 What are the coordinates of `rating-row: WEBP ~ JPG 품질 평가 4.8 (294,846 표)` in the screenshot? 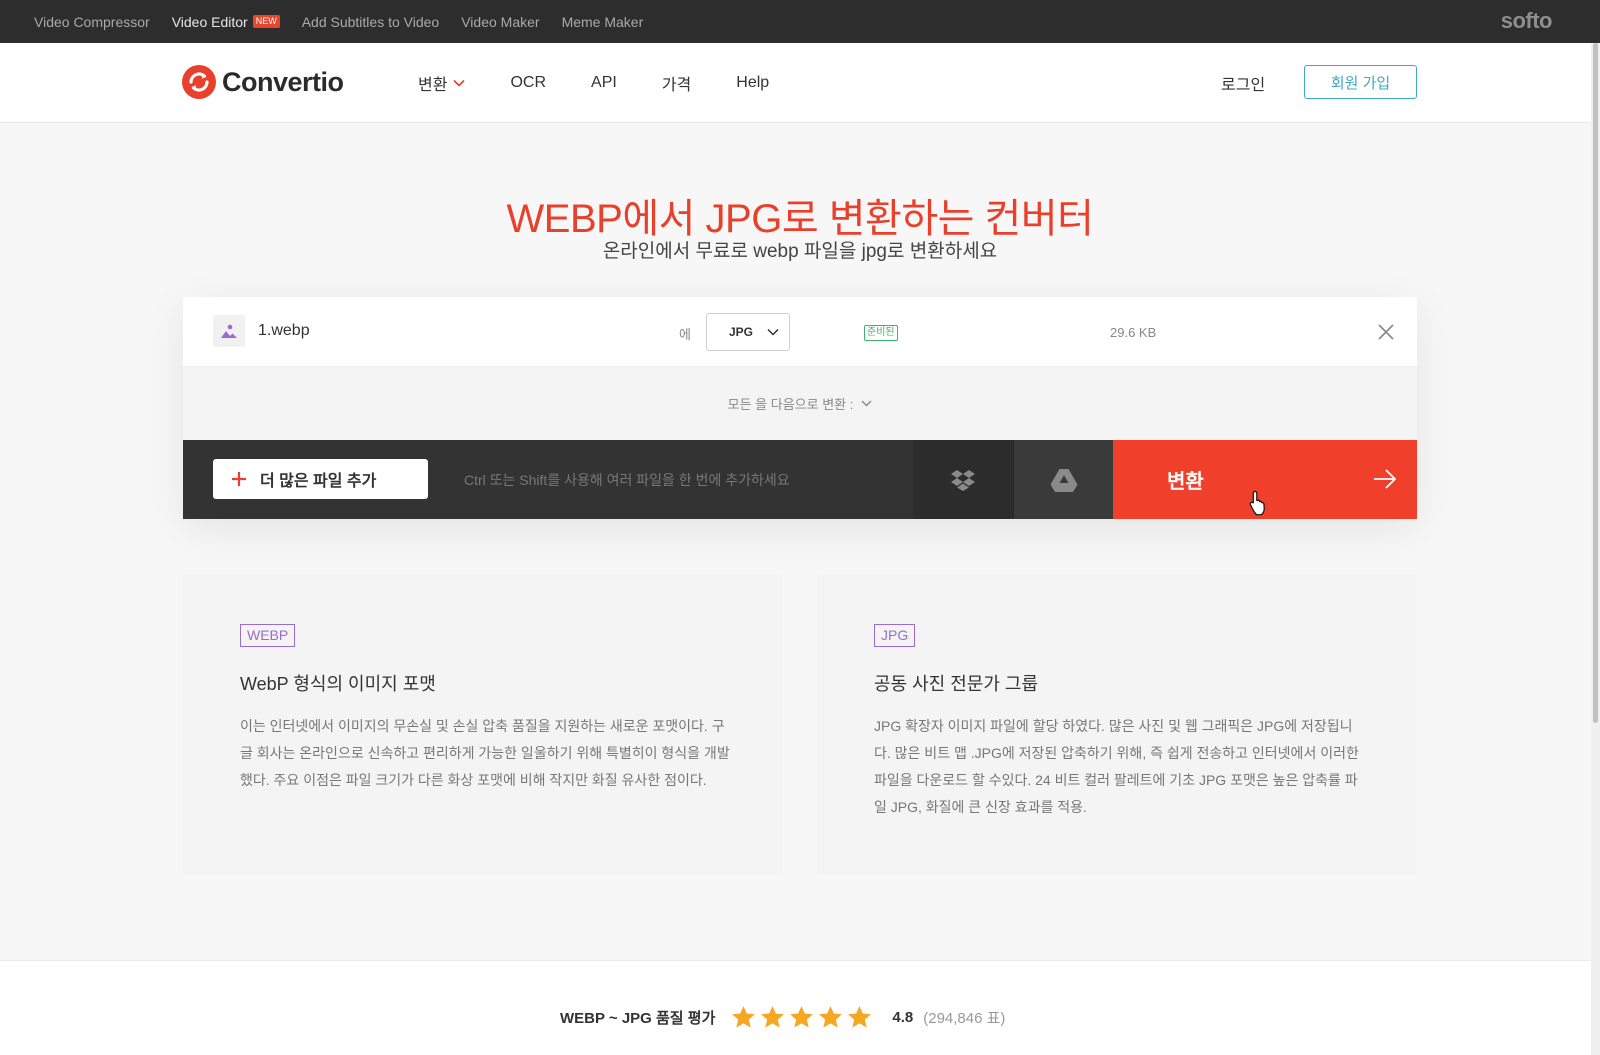 It's located at (782, 1017).